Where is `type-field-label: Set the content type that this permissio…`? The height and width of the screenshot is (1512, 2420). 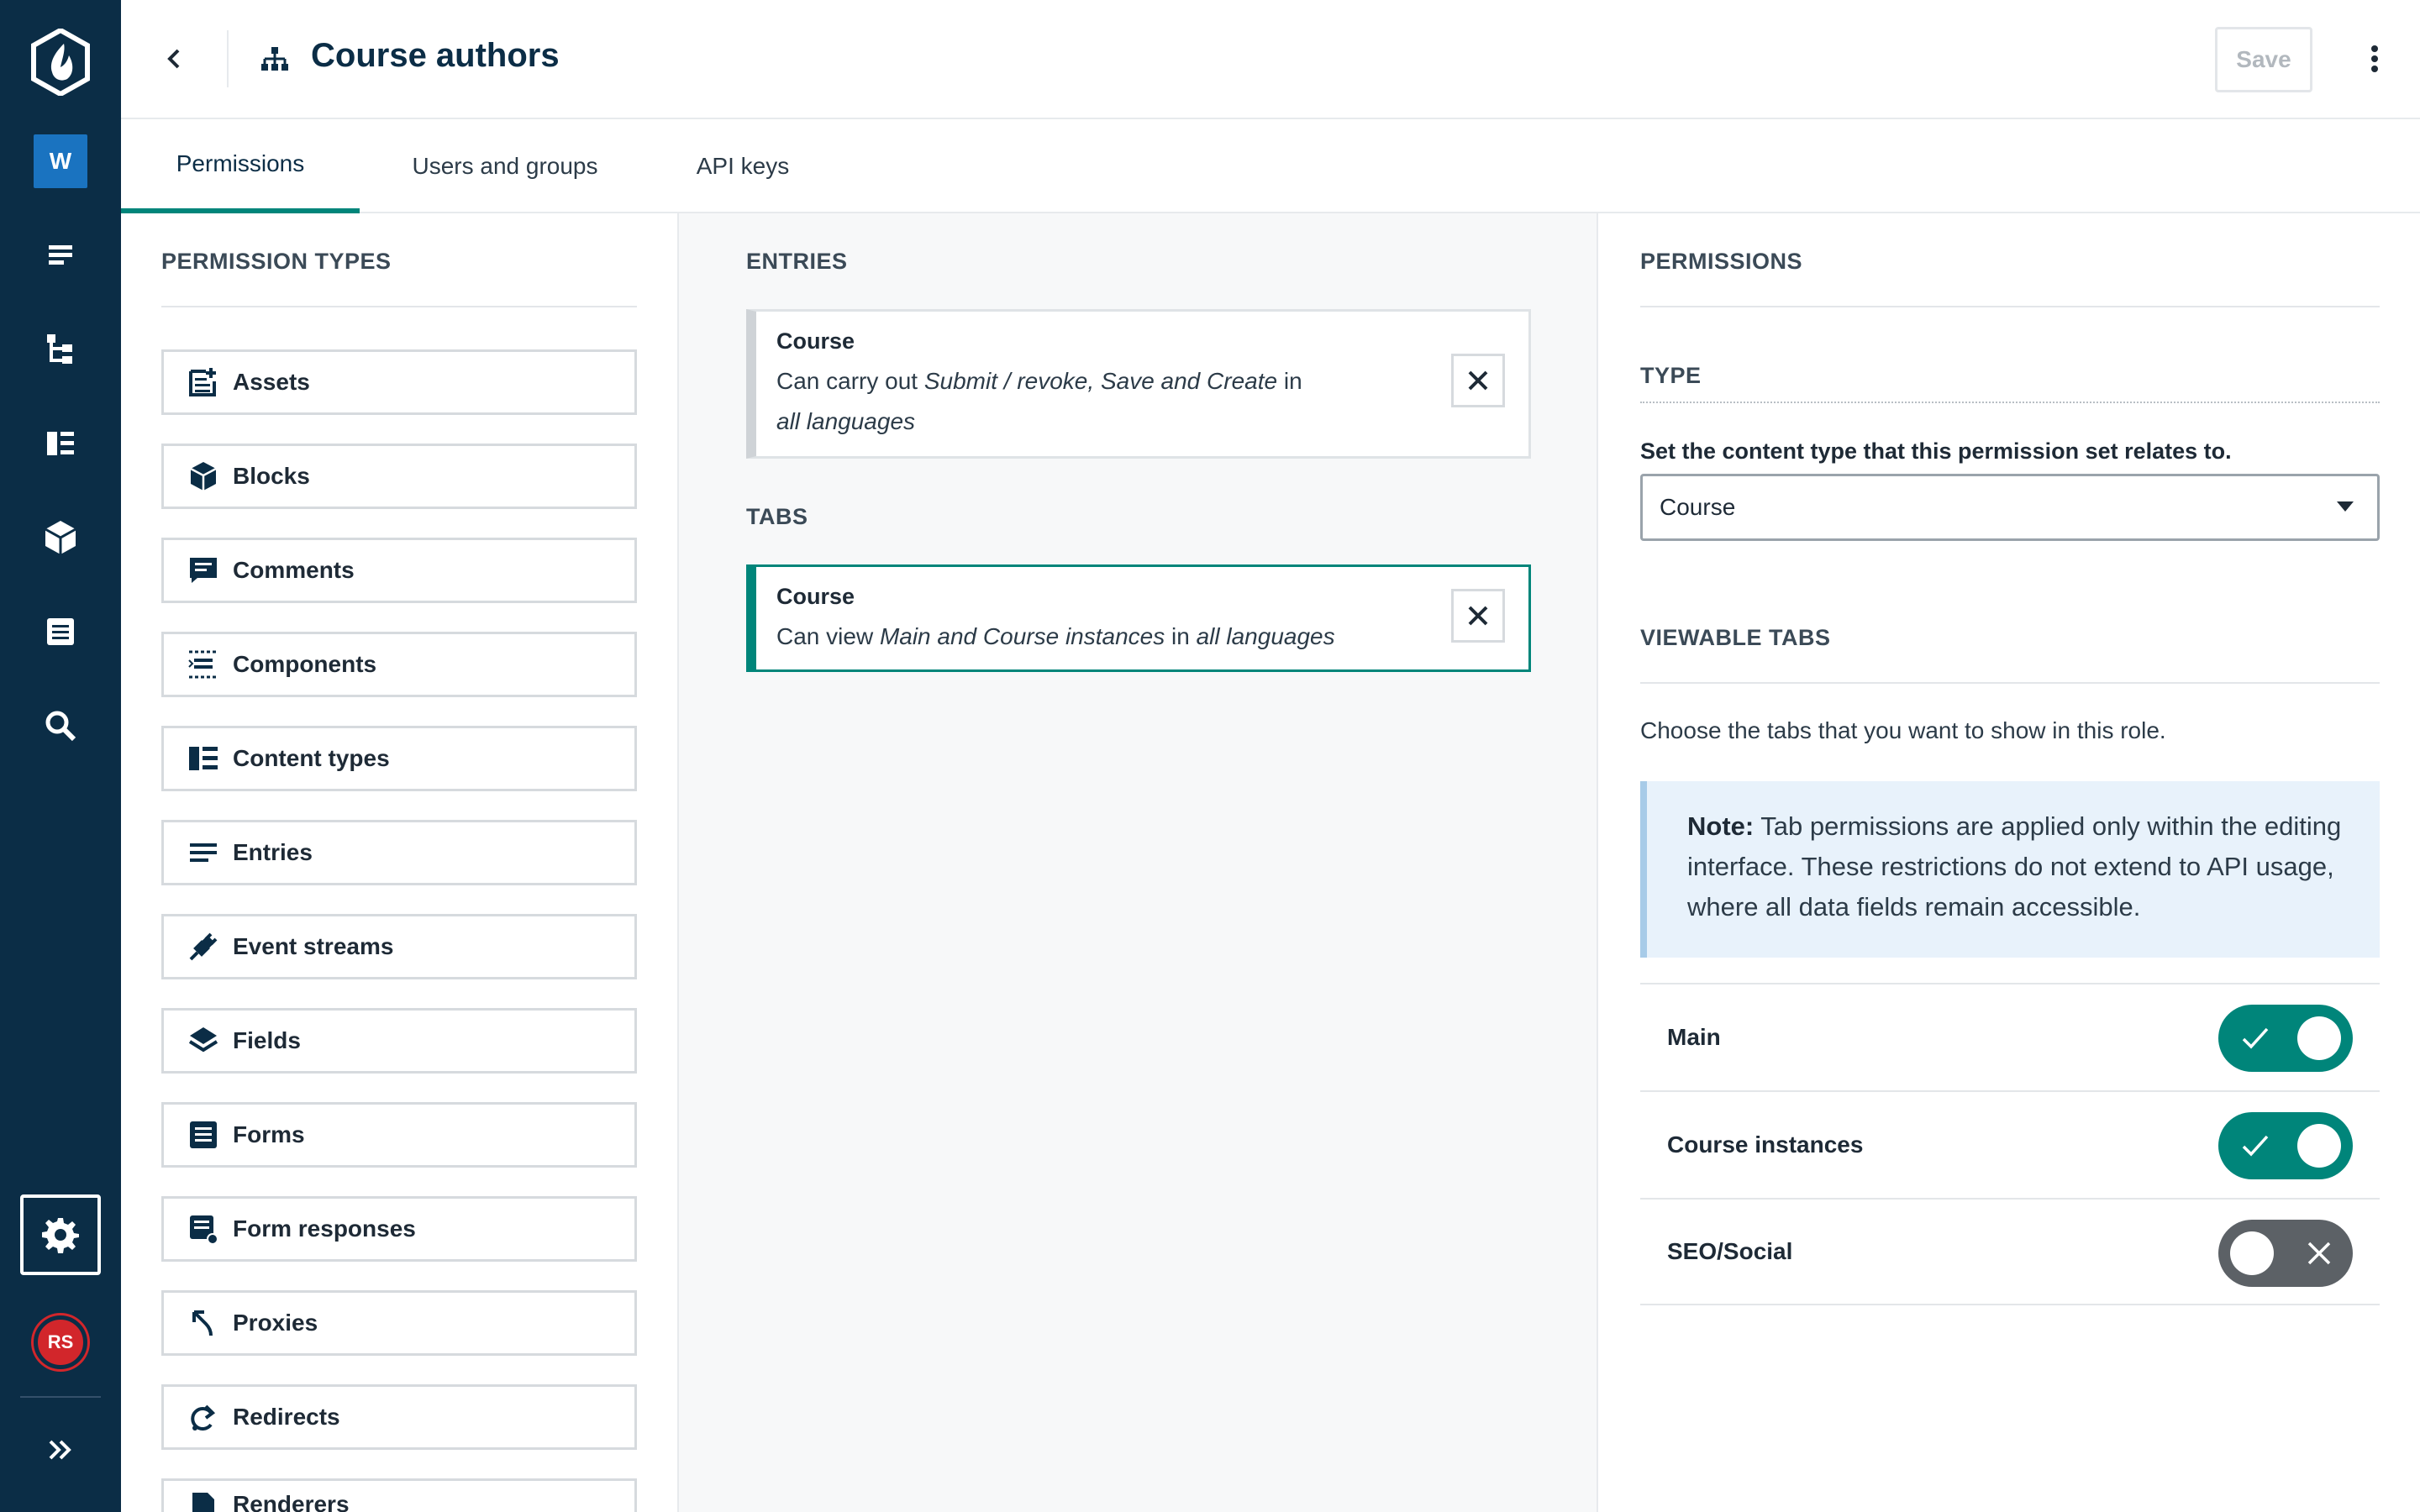
type-field-label: Set the content type that this permissio… is located at coordinates (1936, 451).